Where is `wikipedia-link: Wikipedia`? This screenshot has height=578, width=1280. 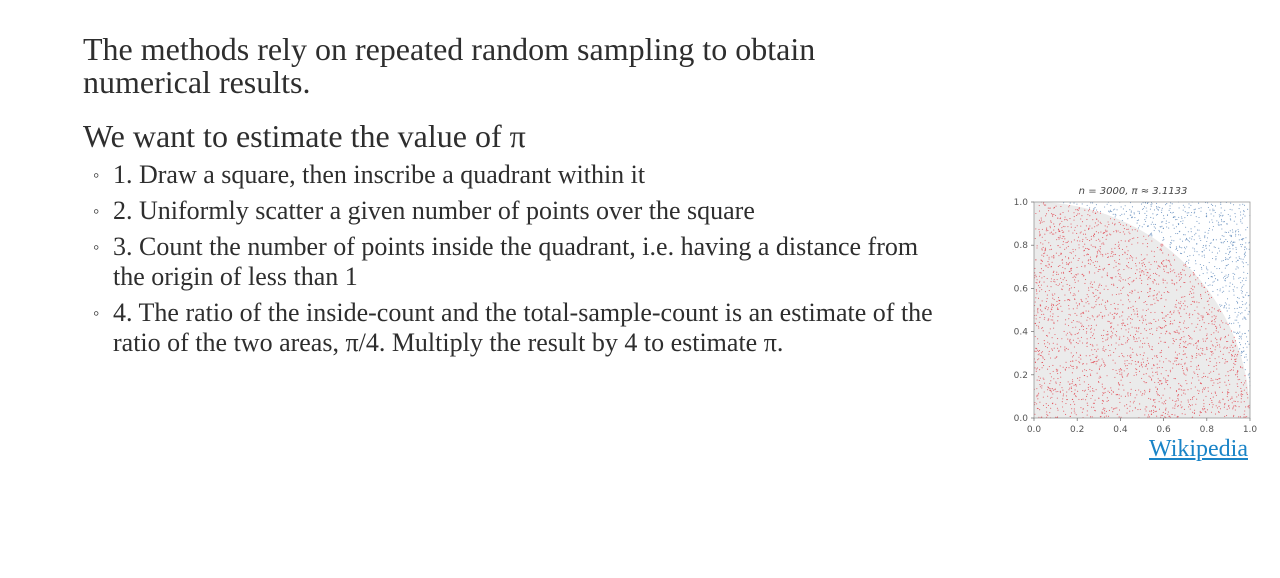 wikipedia-link: Wikipedia is located at coordinates (1198, 449).